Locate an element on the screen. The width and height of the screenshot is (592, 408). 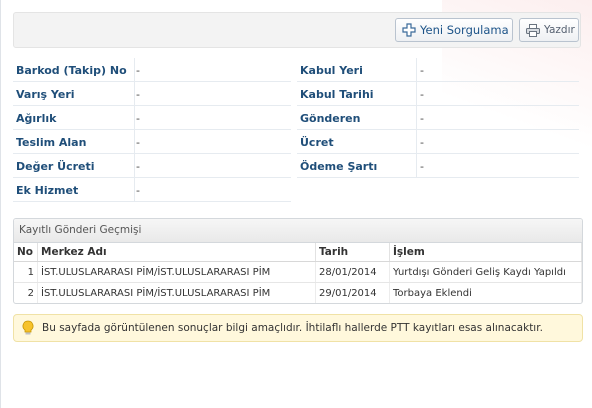
acceptance-place-label: Kabul Yeri is located at coordinates (331, 70).